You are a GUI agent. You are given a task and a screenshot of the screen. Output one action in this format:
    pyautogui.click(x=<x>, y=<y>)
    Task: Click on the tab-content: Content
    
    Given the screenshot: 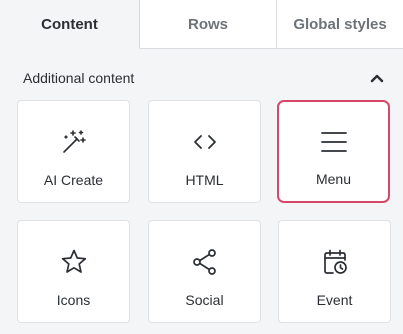 What is the action you would take?
    pyautogui.click(x=70, y=24)
    